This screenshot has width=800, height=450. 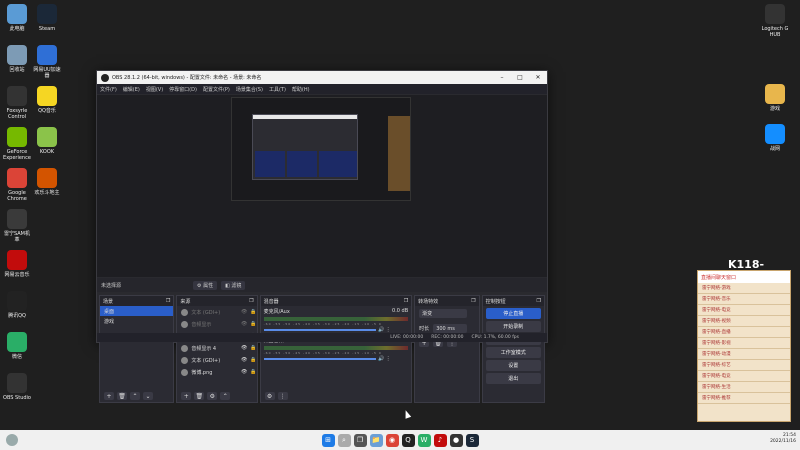 What do you see at coordinates (376, 440) in the screenshot?
I see `explorer-icon: 📁` at bounding box center [376, 440].